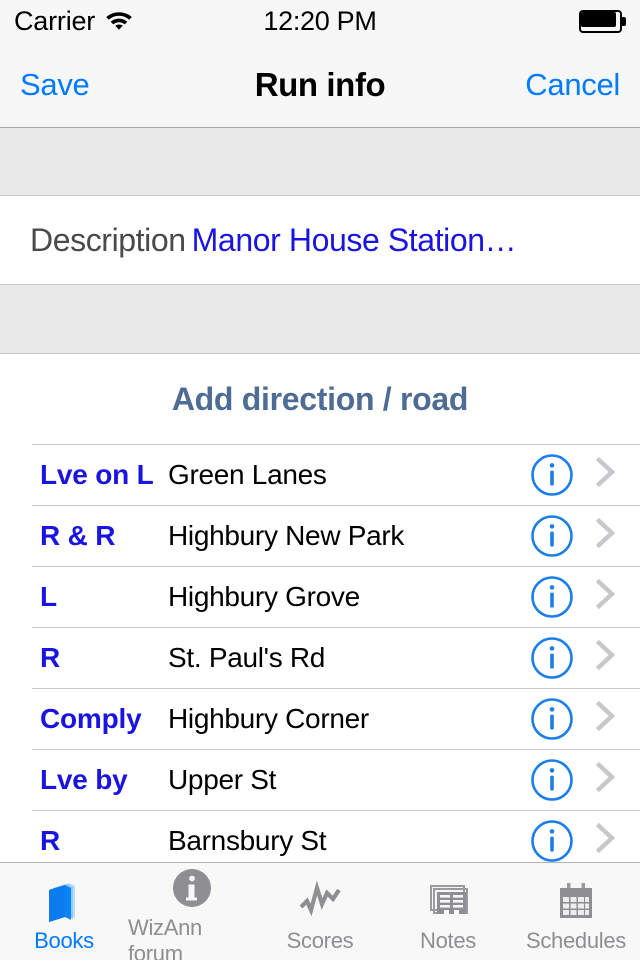  I want to click on row-road-name: Highbury Grove, so click(264, 596).